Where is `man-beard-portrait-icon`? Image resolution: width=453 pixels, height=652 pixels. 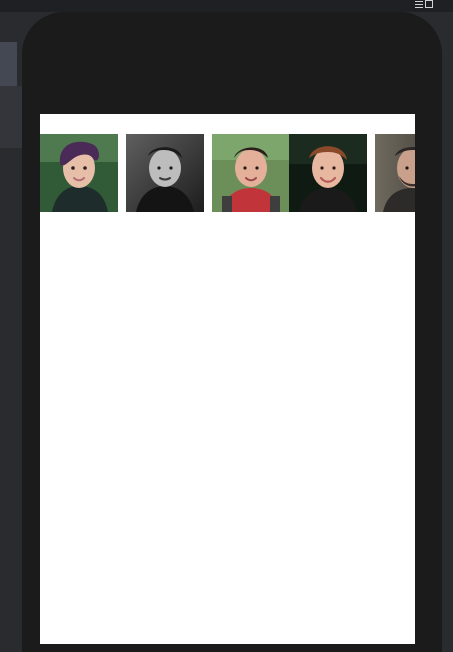 man-beard-portrait-icon is located at coordinates (395, 173).